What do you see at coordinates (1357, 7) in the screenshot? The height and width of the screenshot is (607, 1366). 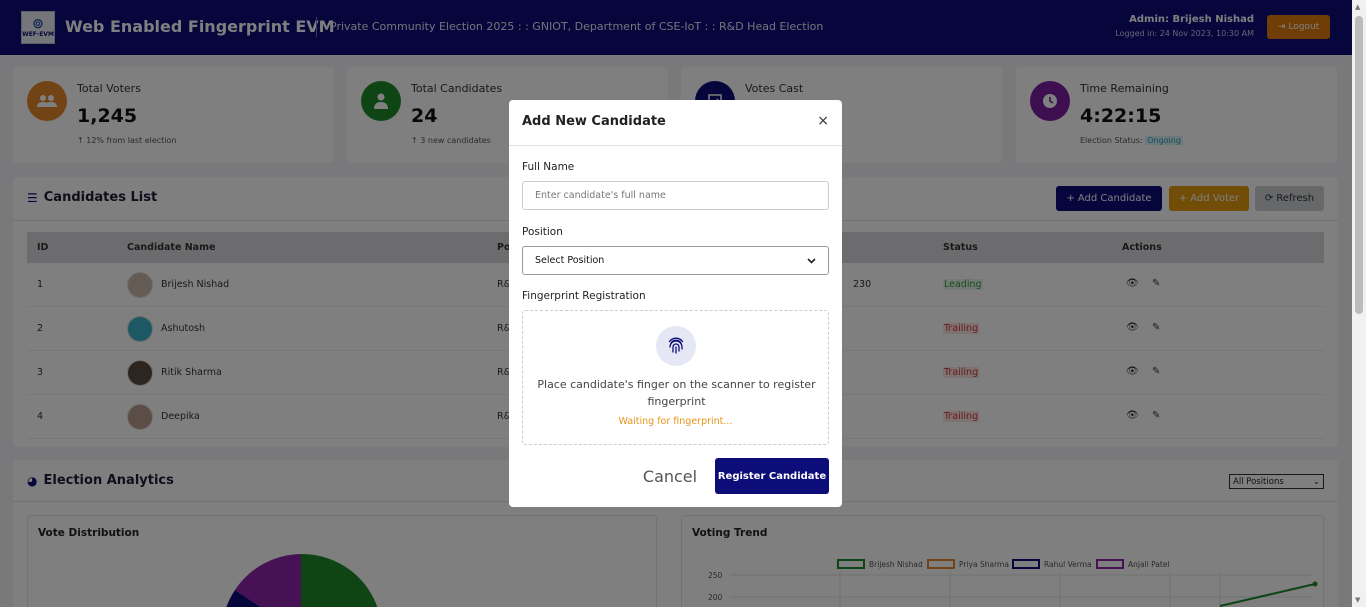 I see `scroll-up-icon: ▲` at bounding box center [1357, 7].